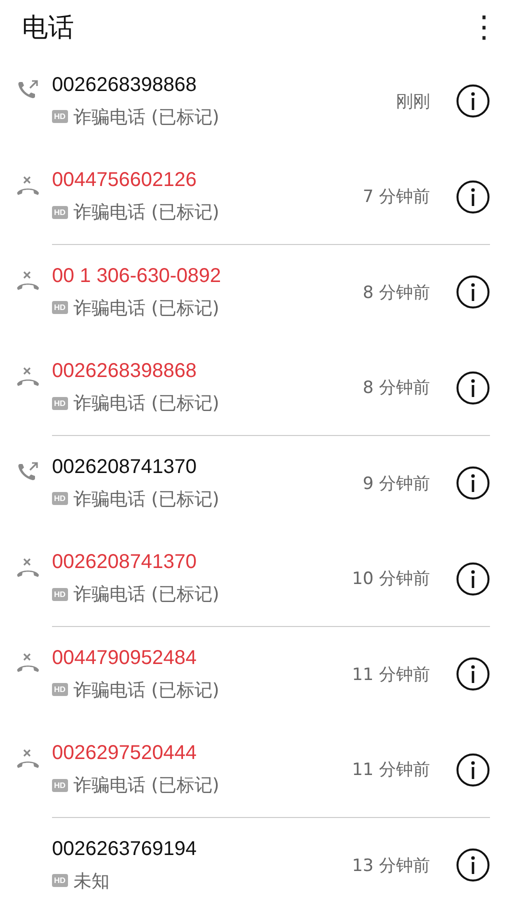 The width and height of the screenshot is (525, 914). I want to click on call-time: 10 分钟前, so click(391, 579).